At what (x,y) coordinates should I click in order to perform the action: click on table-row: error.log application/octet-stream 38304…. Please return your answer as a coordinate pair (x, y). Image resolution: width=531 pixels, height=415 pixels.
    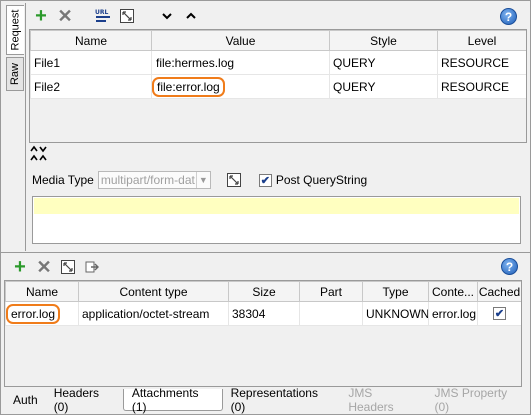
    Looking at the image, I should click on (263, 313).